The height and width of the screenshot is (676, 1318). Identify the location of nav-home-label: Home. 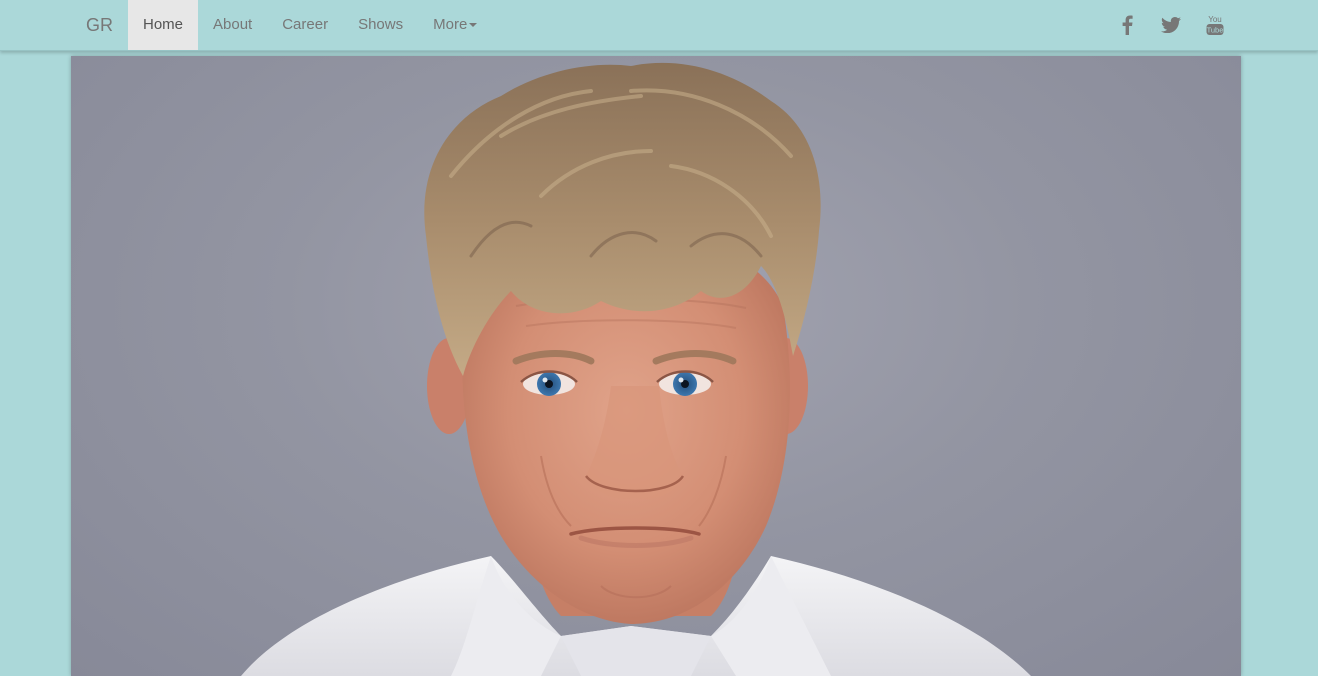
(163, 24).